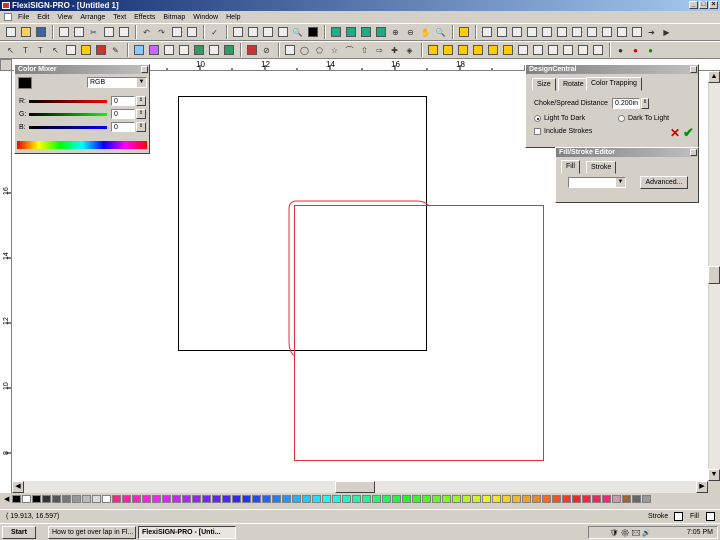 This screenshot has width=720, height=540. What do you see at coordinates (492, 50) in the screenshot?
I see `align-middle-icon` at bounding box center [492, 50].